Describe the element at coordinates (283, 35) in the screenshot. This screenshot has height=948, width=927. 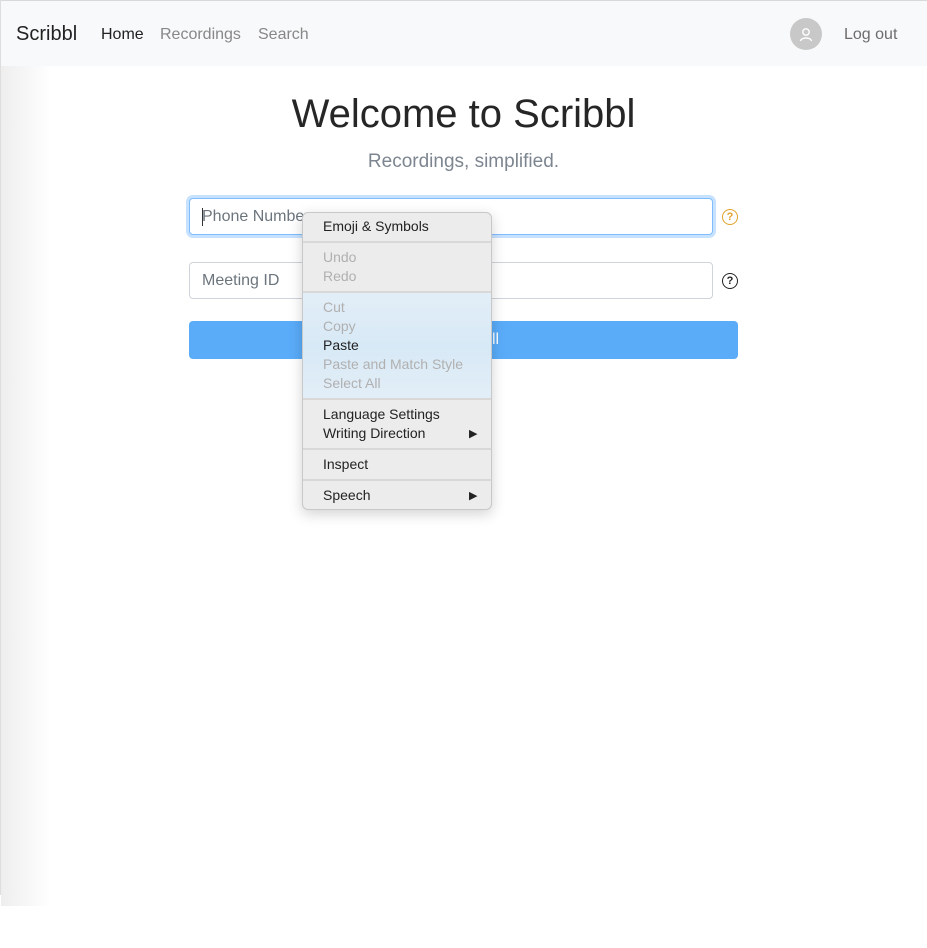
I see `nav-link-search: Search` at that location.